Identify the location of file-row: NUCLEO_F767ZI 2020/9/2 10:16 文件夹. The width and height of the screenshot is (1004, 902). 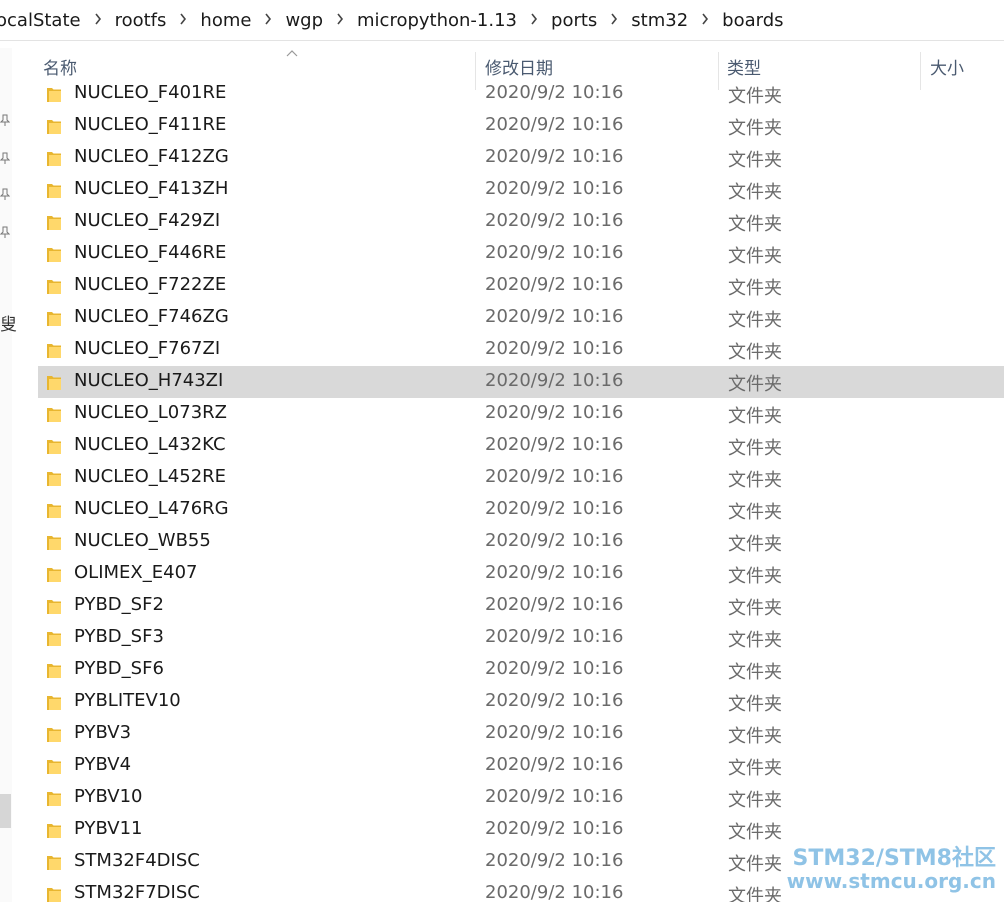
(521, 350).